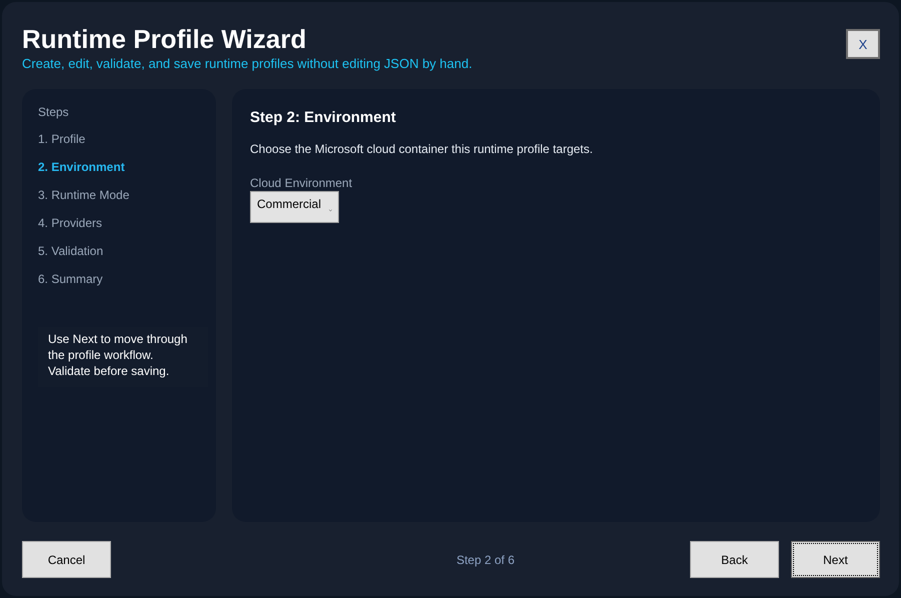  I want to click on step-count-text: Step 2 of 6, so click(485, 559).